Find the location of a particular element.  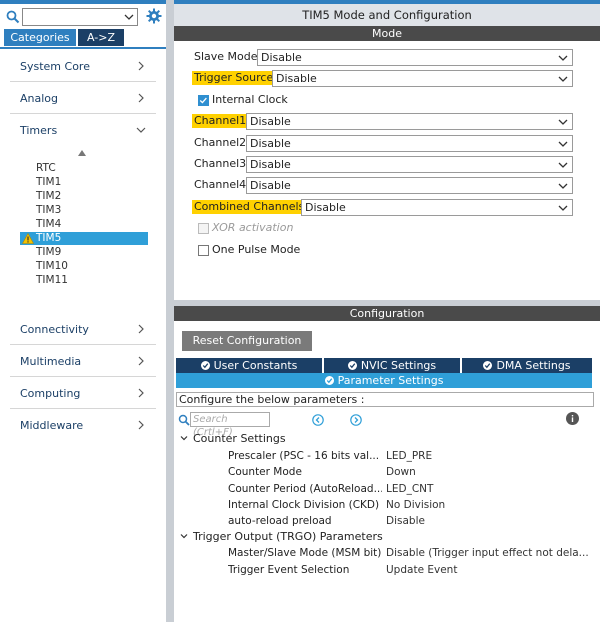

top-accent-bar is located at coordinates (387, 2).